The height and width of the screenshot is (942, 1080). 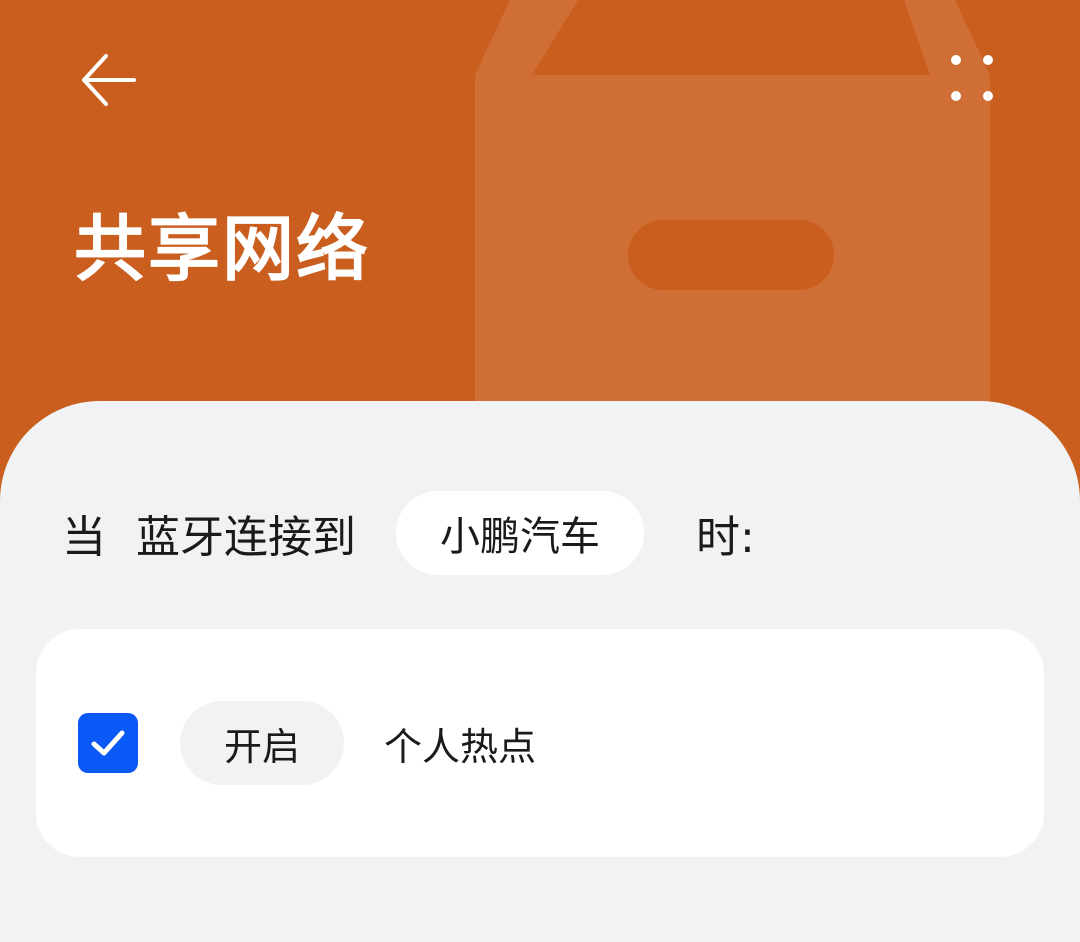 What do you see at coordinates (725, 537) in the screenshot?
I see `condition-suffix-label: 时:` at bounding box center [725, 537].